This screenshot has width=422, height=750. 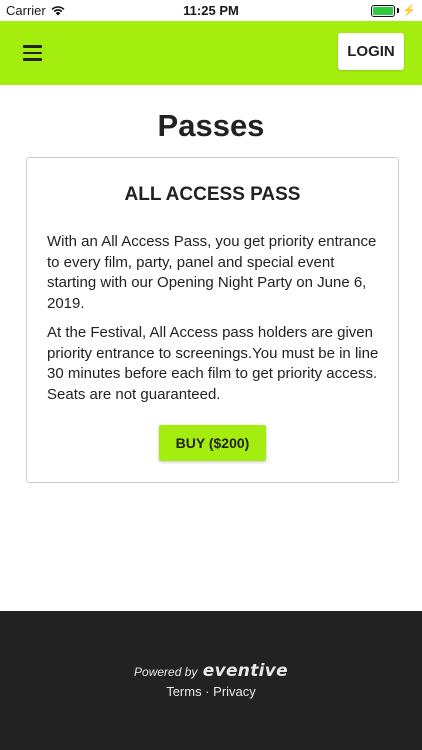 What do you see at coordinates (234, 691) in the screenshot?
I see `privacy-link: Privacy` at bounding box center [234, 691].